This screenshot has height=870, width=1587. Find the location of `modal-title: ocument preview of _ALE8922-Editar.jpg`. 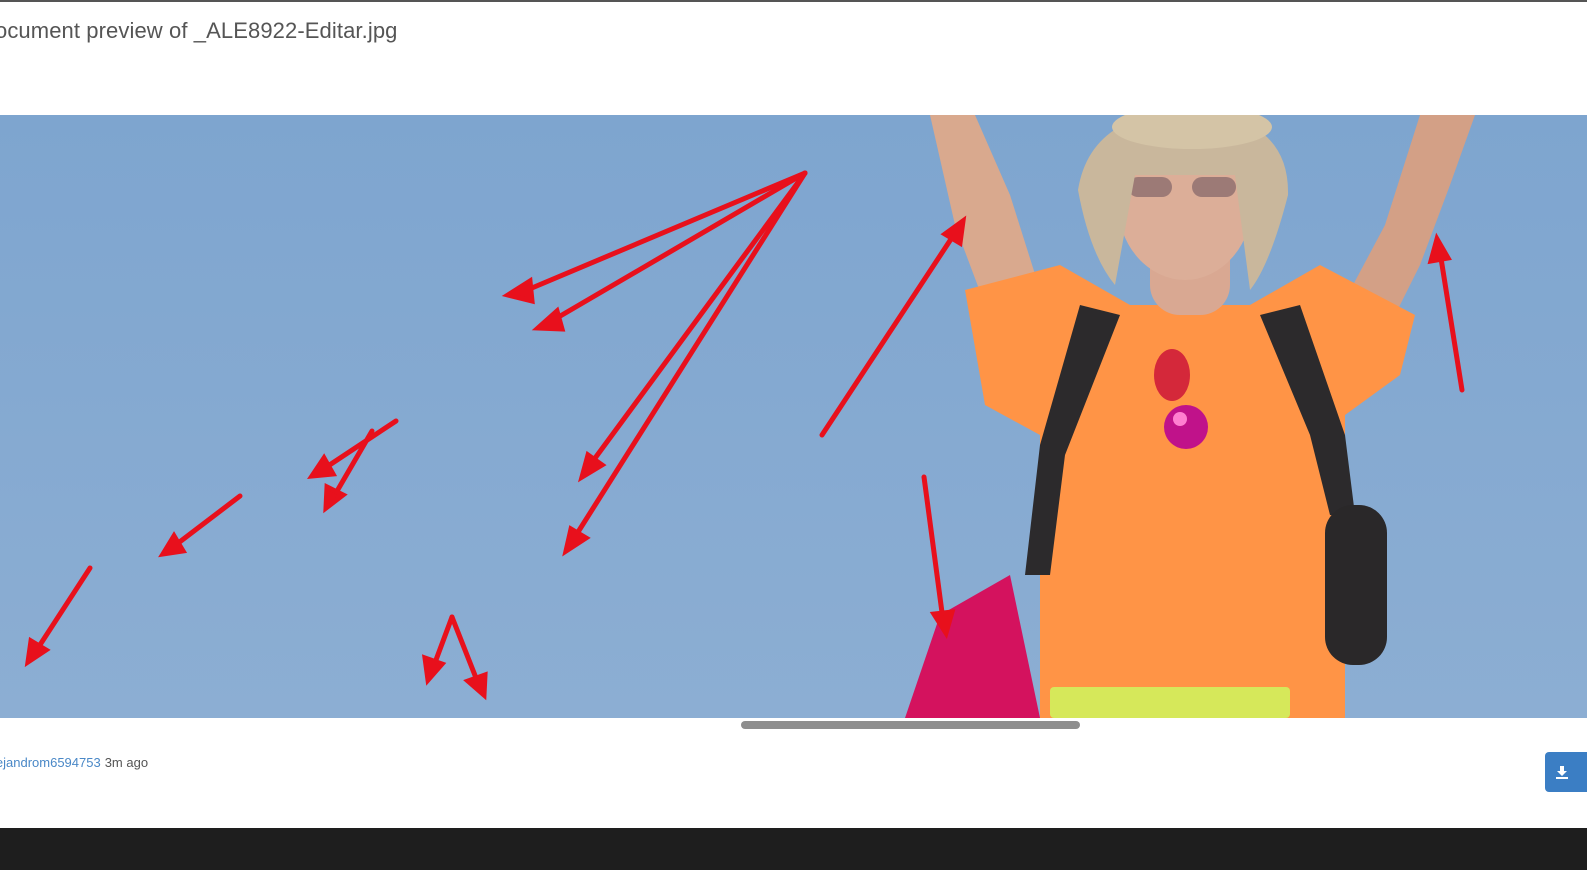

modal-title: ocument preview of _ALE8922-Editar.jpg is located at coordinates (199, 30).